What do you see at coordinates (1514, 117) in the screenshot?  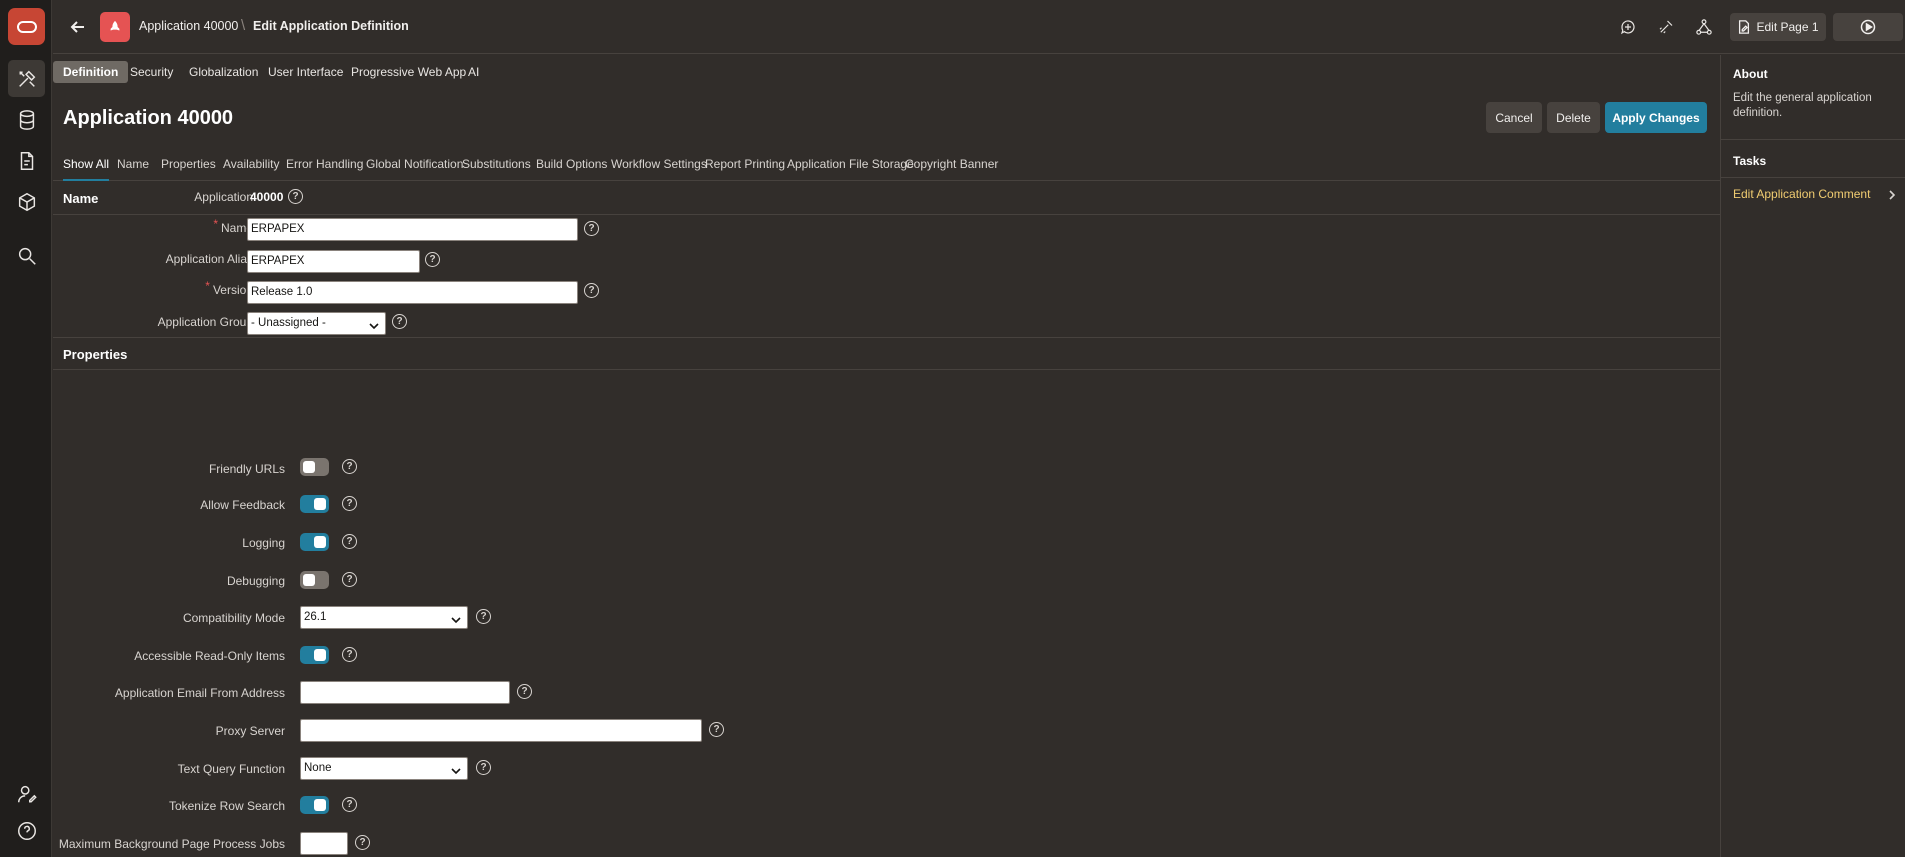 I see `cancel-button: Cancel` at bounding box center [1514, 117].